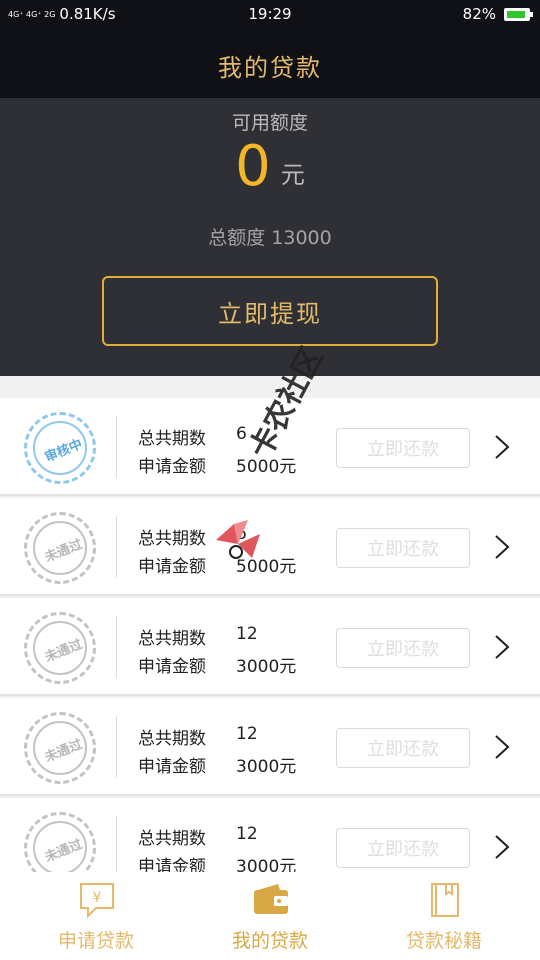  I want to click on status-right: 82%, so click(497, 14).